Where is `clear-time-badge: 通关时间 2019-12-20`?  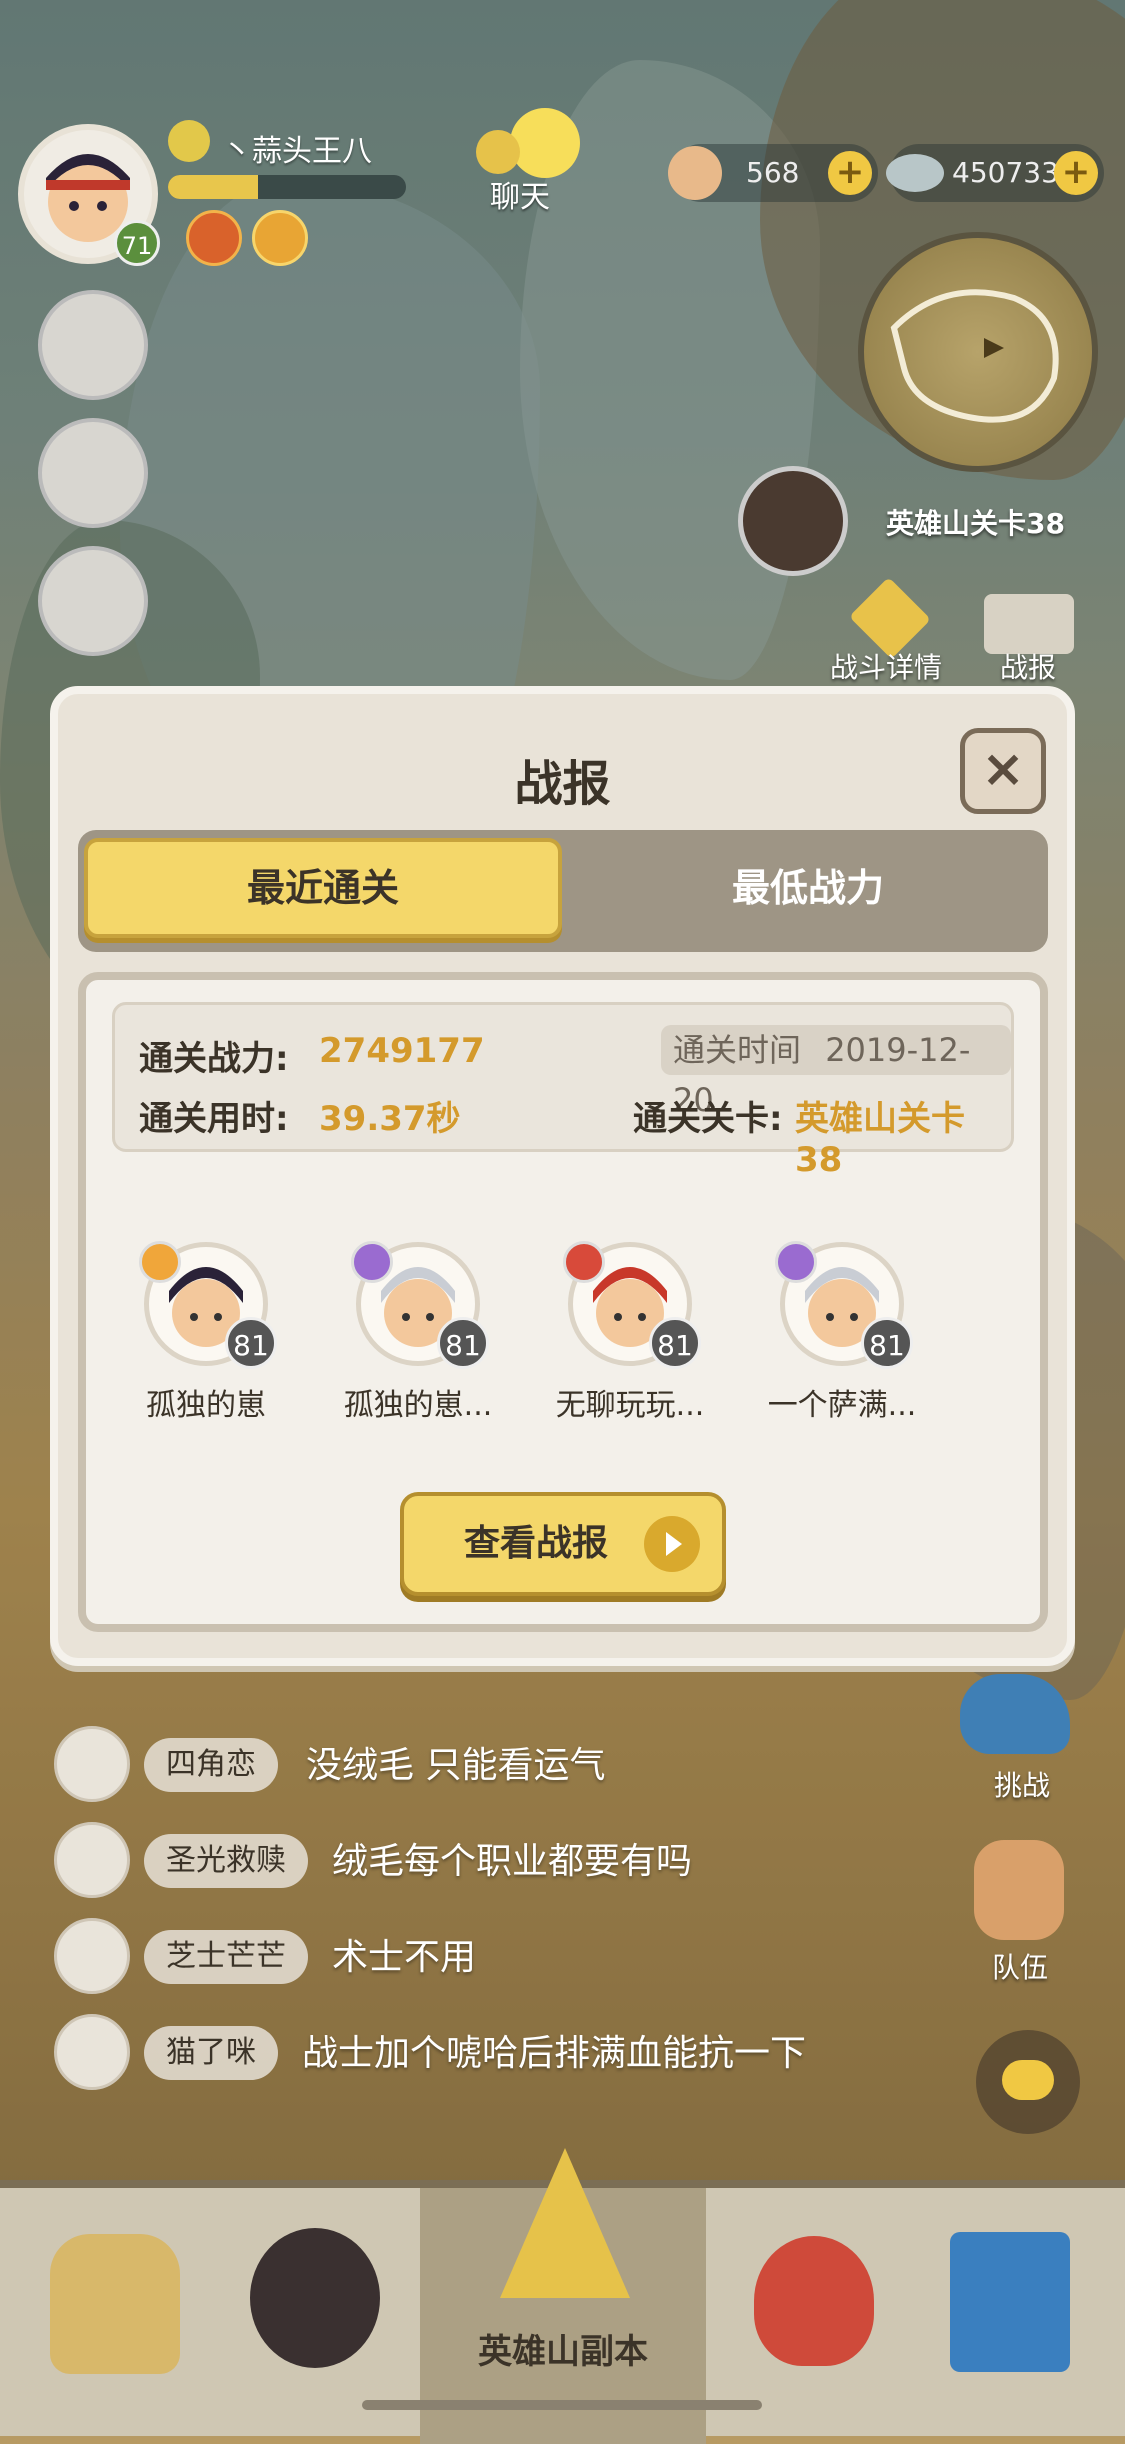
clear-time-badge: 通关时间 2019-12-20 is located at coordinates (836, 1072).